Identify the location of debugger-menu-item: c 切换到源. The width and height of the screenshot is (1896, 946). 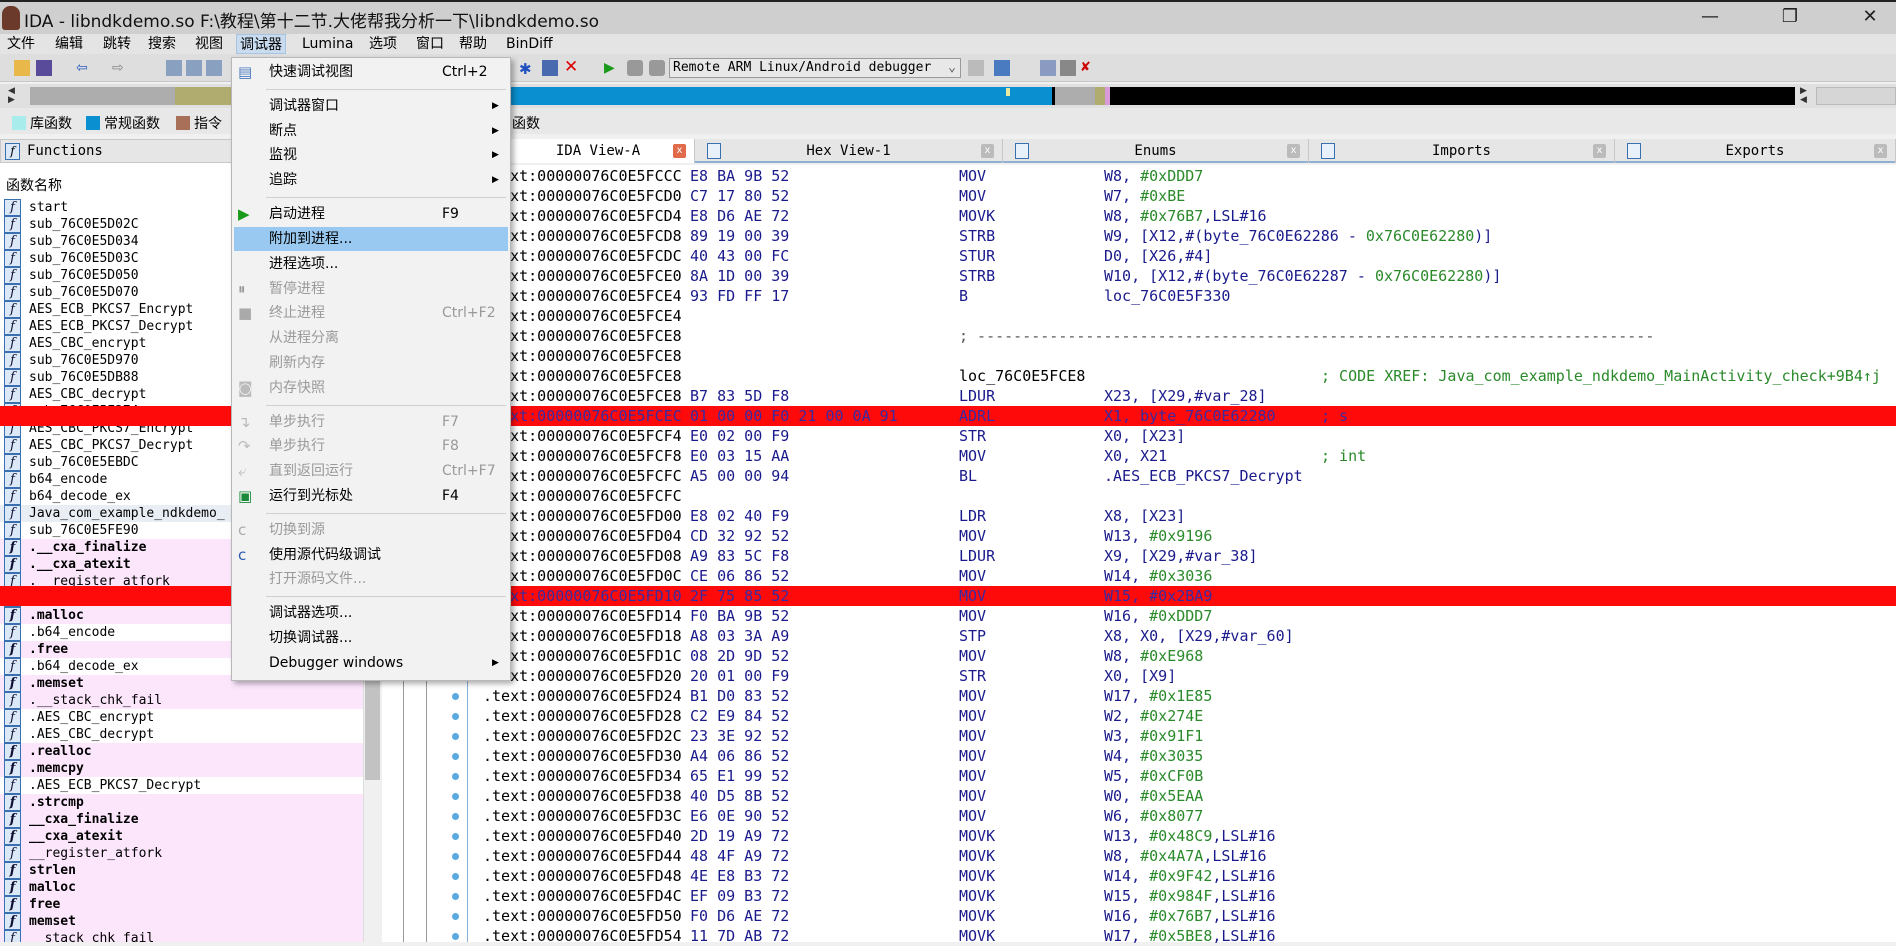
(371, 530).